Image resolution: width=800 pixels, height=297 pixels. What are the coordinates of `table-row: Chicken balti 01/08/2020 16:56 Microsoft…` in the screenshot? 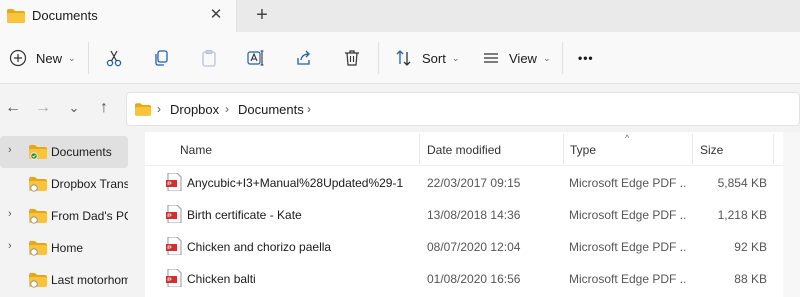 It's located at (472, 278).